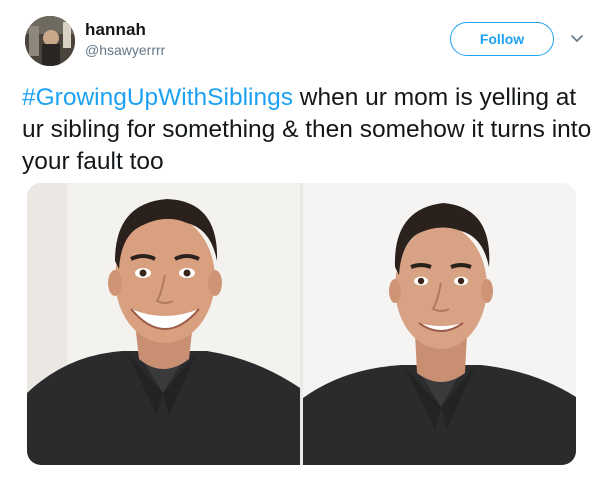 The width and height of the screenshot is (616, 477). I want to click on user-handle: @hsawyerrrr, so click(125, 50).